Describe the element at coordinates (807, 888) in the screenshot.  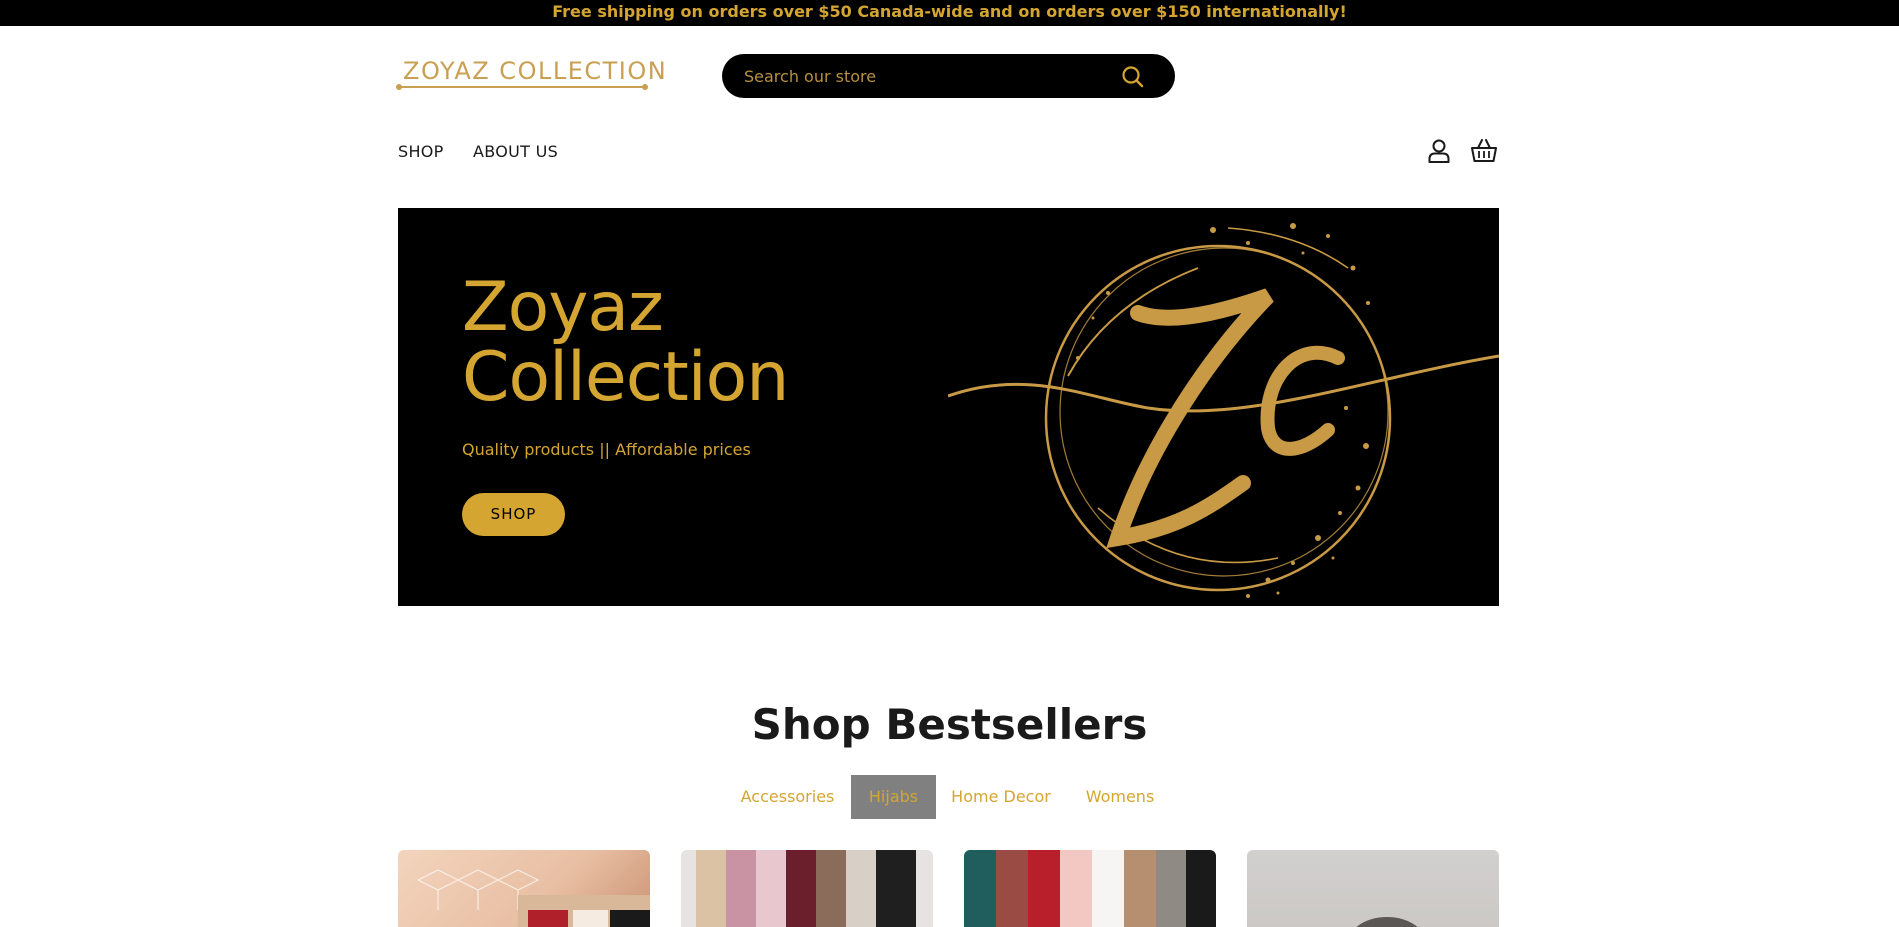
I see `pastel-hijabs-product-image` at that location.